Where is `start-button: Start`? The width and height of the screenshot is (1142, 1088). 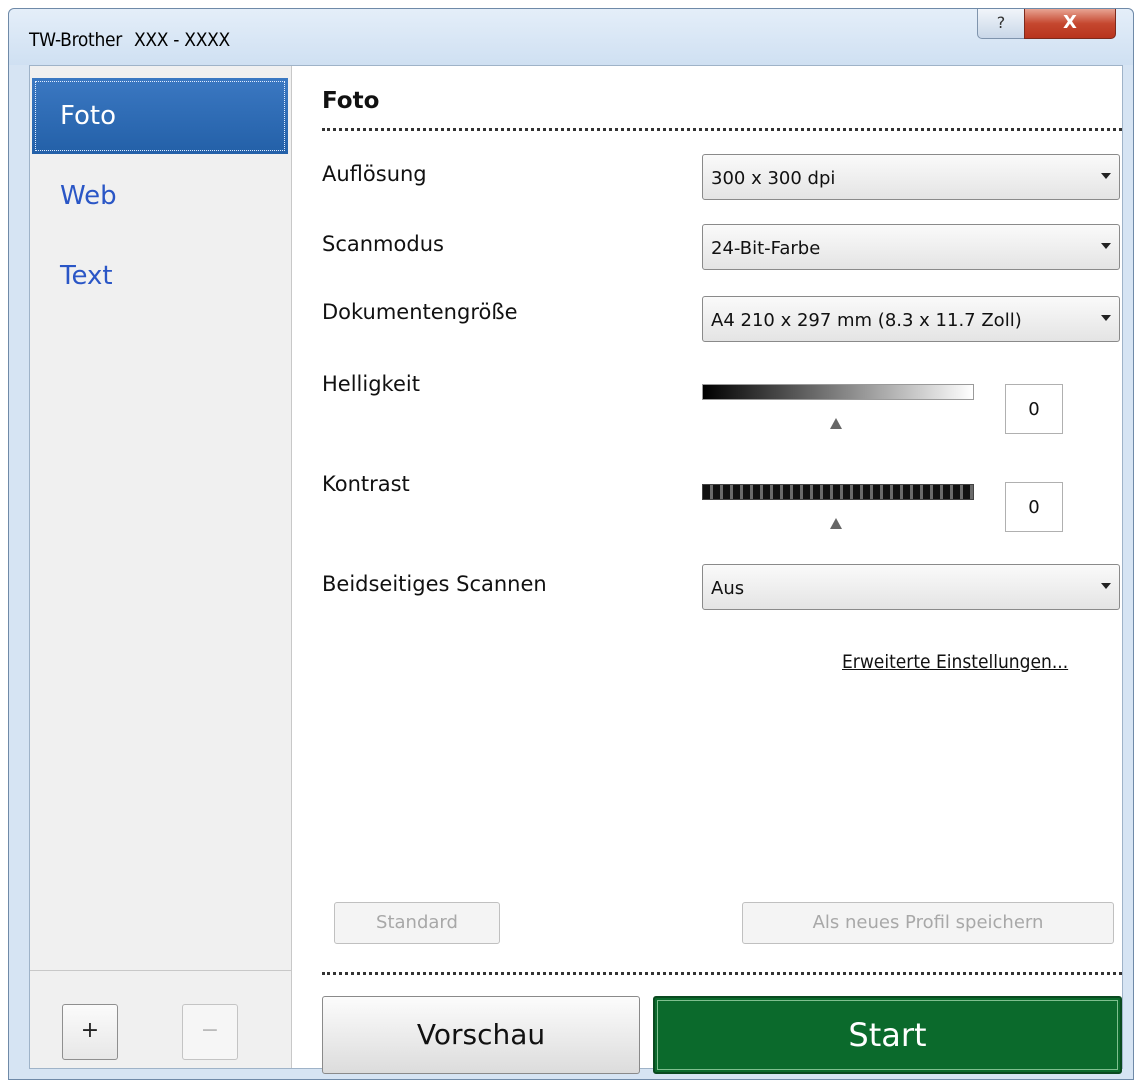
start-button: Start is located at coordinates (887, 1035).